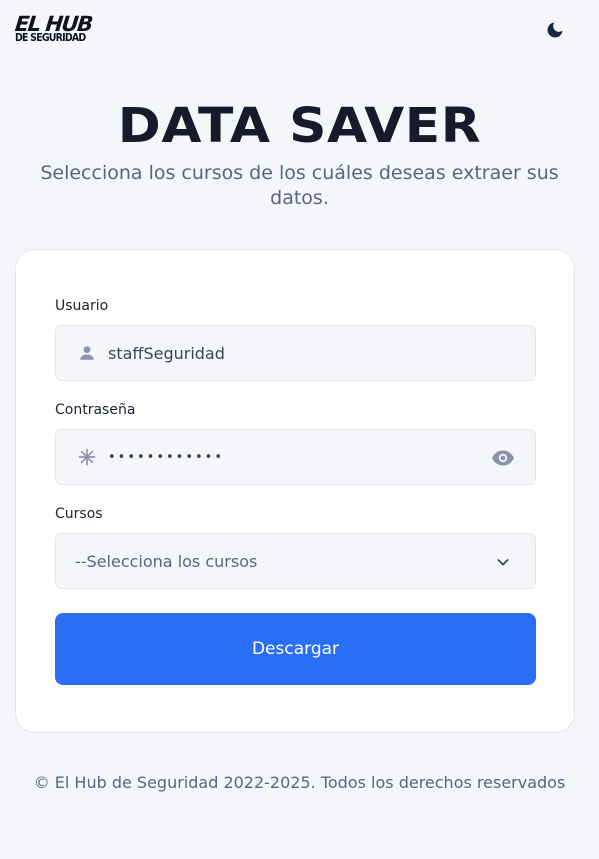  I want to click on moon-icon, so click(555, 32).